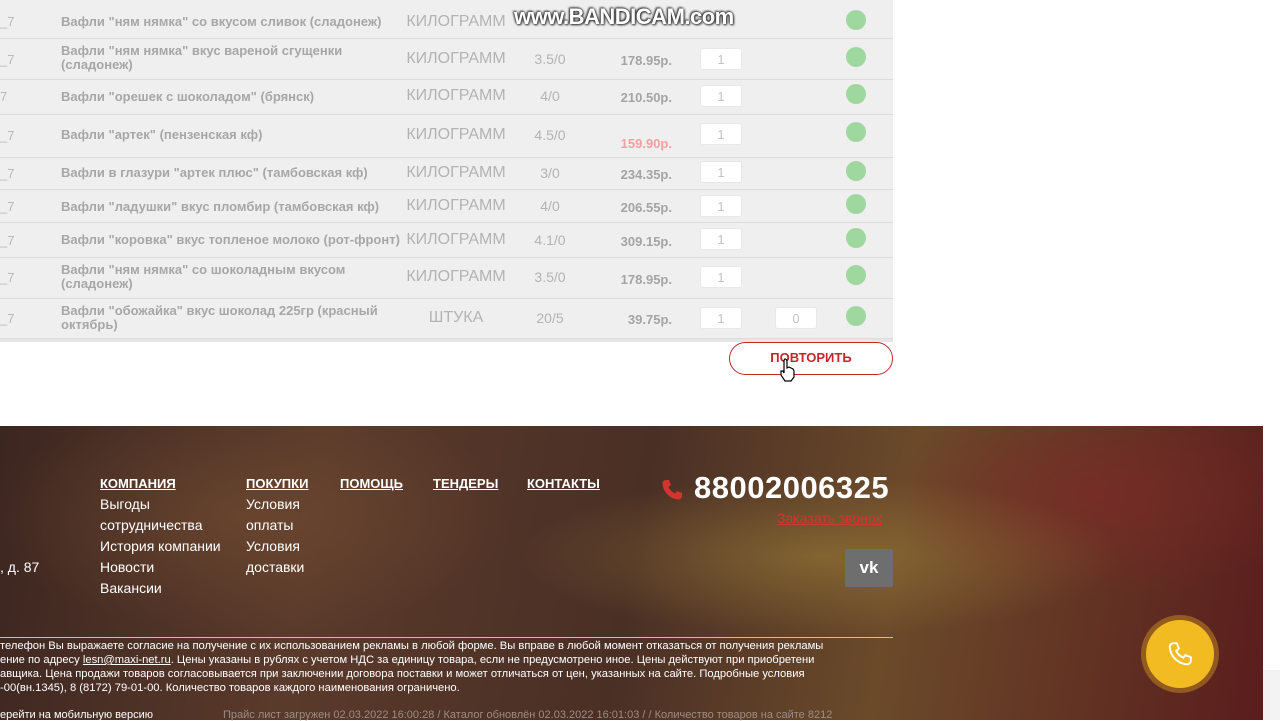 This screenshot has width=1280, height=721. I want to click on product-pack: 3/0, so click(550, 173).